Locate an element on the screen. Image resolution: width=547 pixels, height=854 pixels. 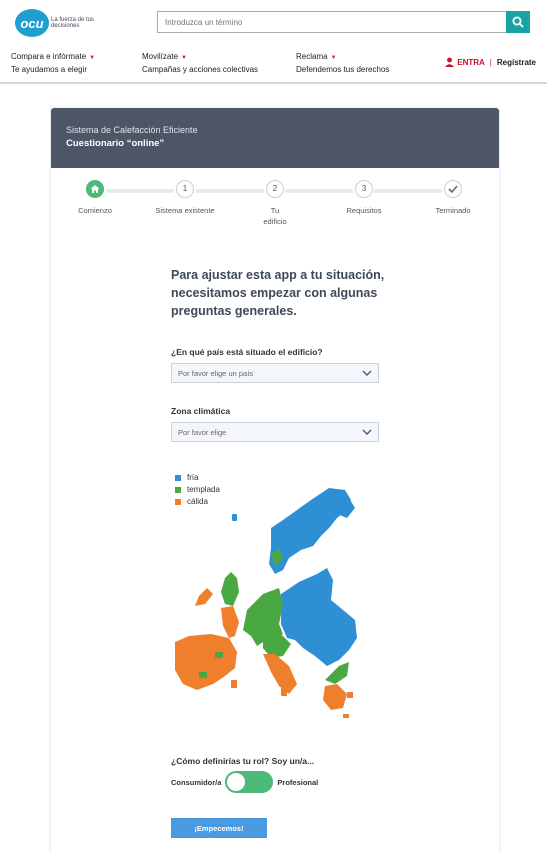
login-link: ENTRA is located at coordinates (471, 62).